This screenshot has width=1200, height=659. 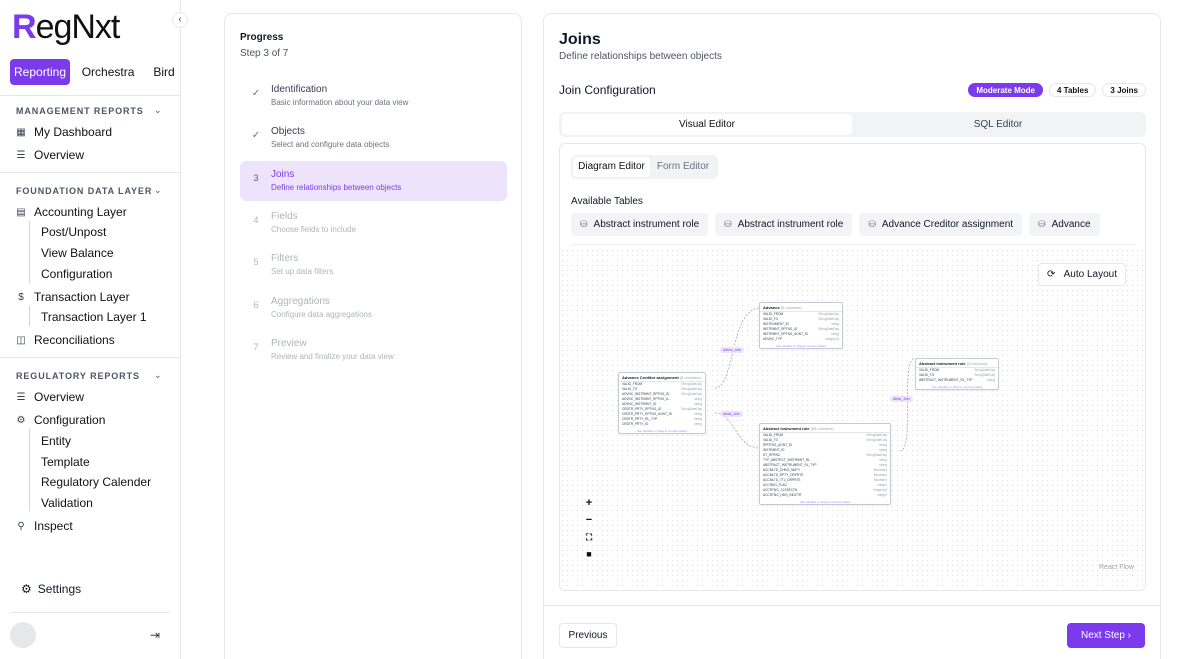 I want to click on sidebar-item-configuration-regulatory: ⚙ Configuration, so click(x=61, y=420).